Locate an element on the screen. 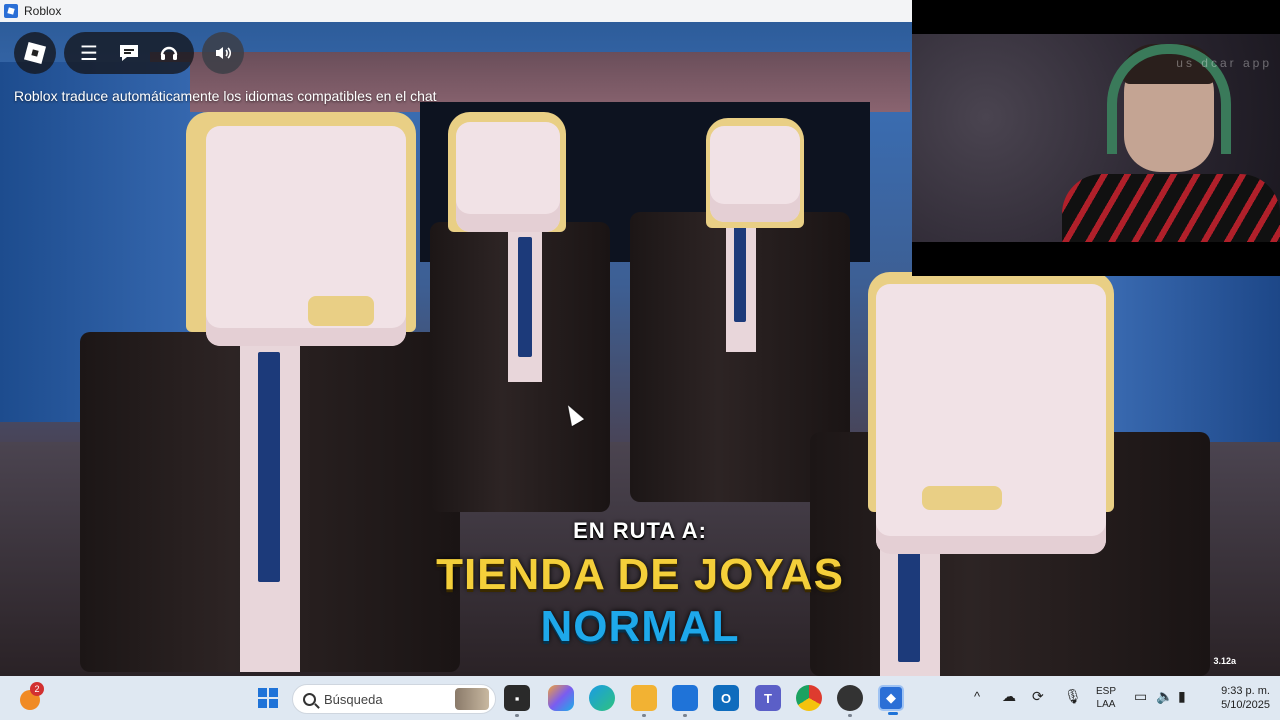  outlook-app-icon: O is located at coordinates (726, 698).